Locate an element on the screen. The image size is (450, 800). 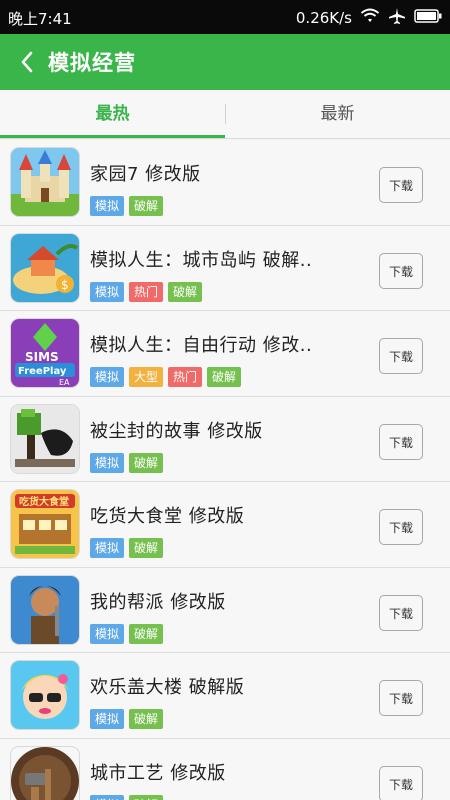
tab-bar: 最热 最新 is located at coordinates (225, 114).